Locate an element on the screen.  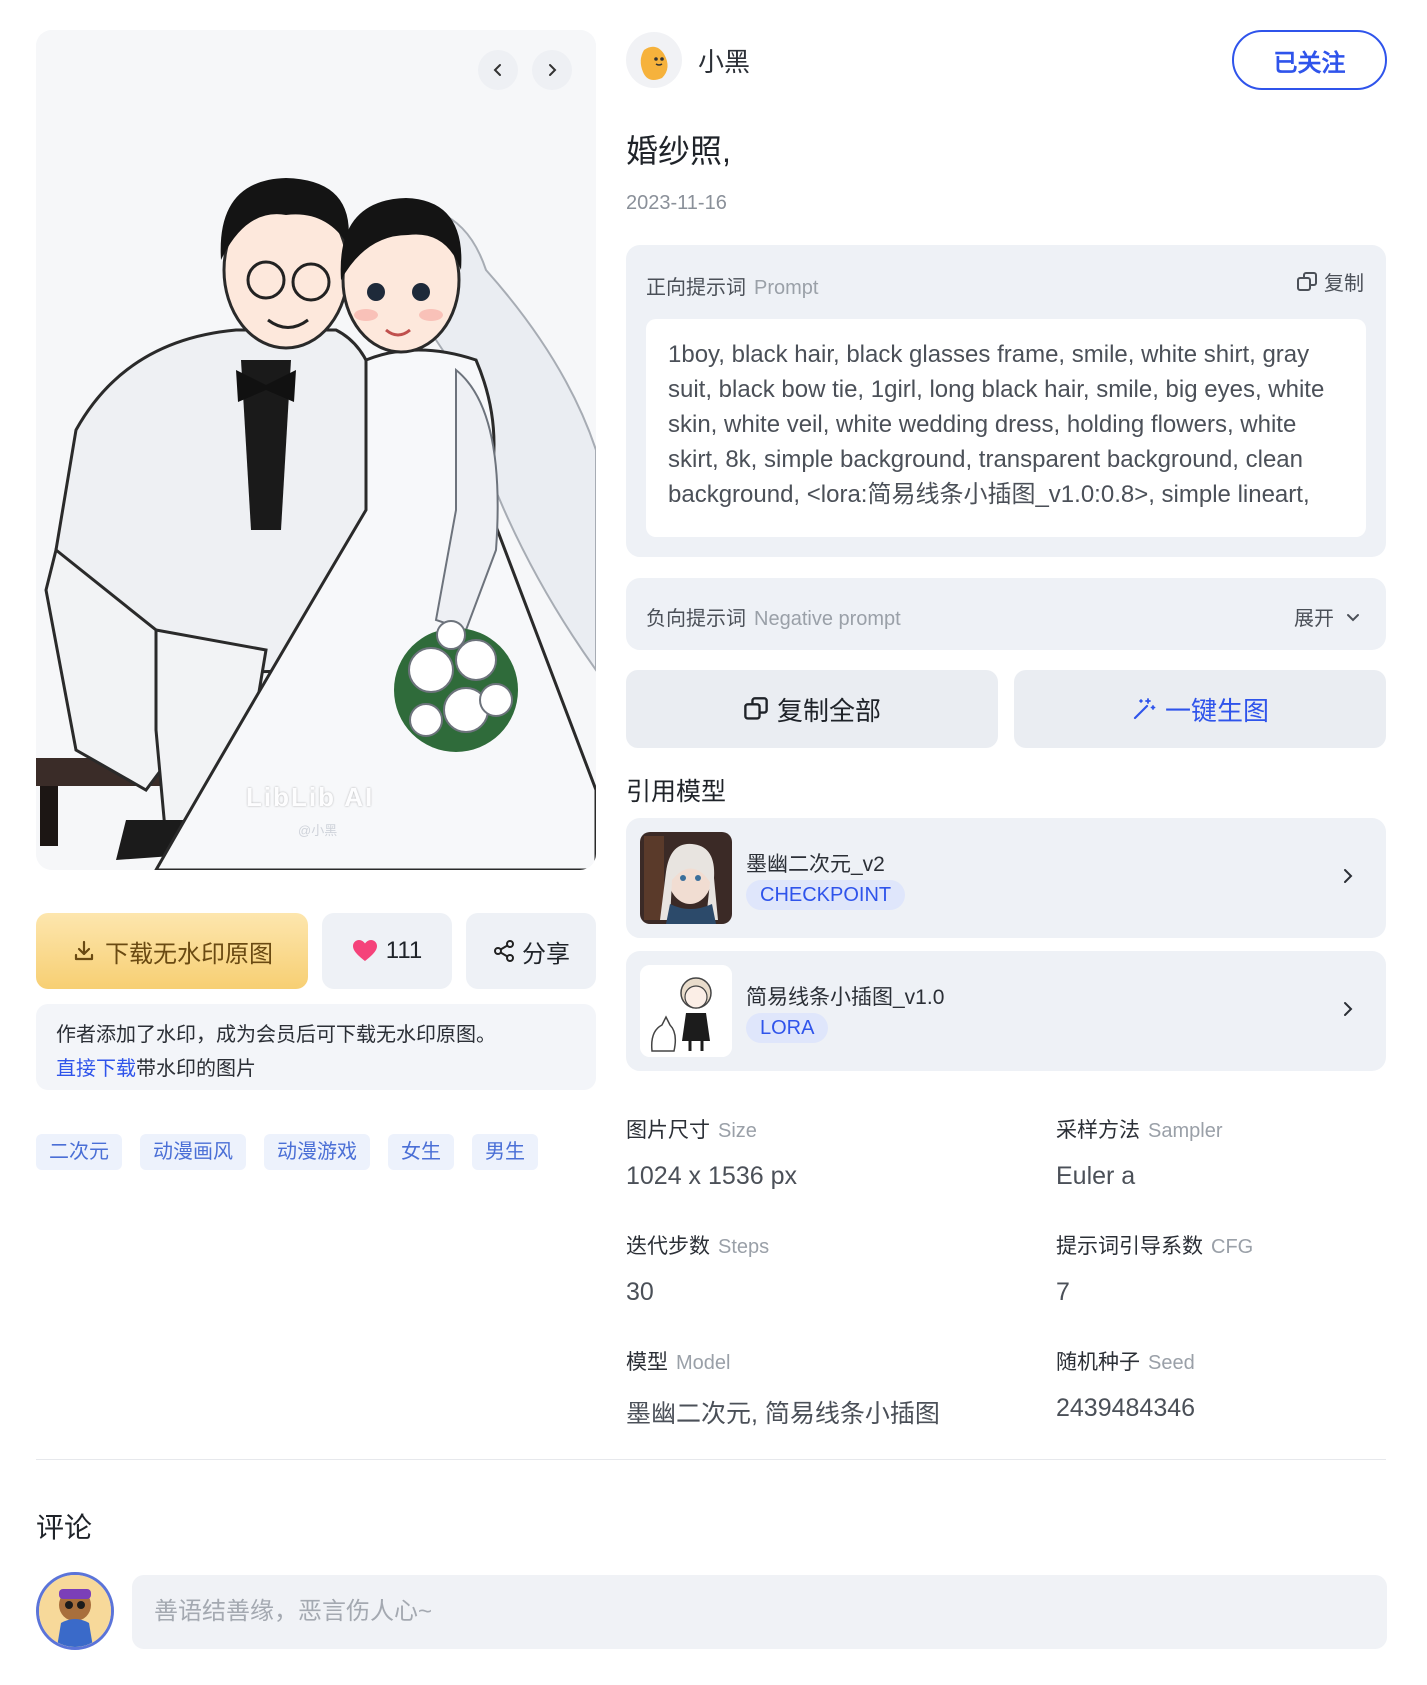
author-avatar is located at coordinates (654, 60).